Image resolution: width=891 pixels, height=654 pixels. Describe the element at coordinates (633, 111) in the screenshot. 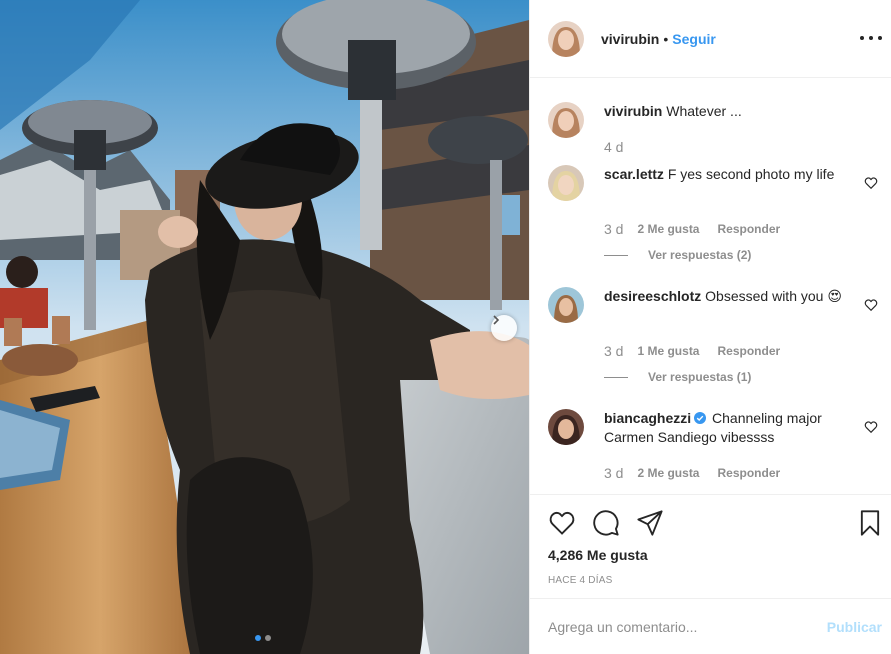

I see `caption-username: vivirubin` at that location.